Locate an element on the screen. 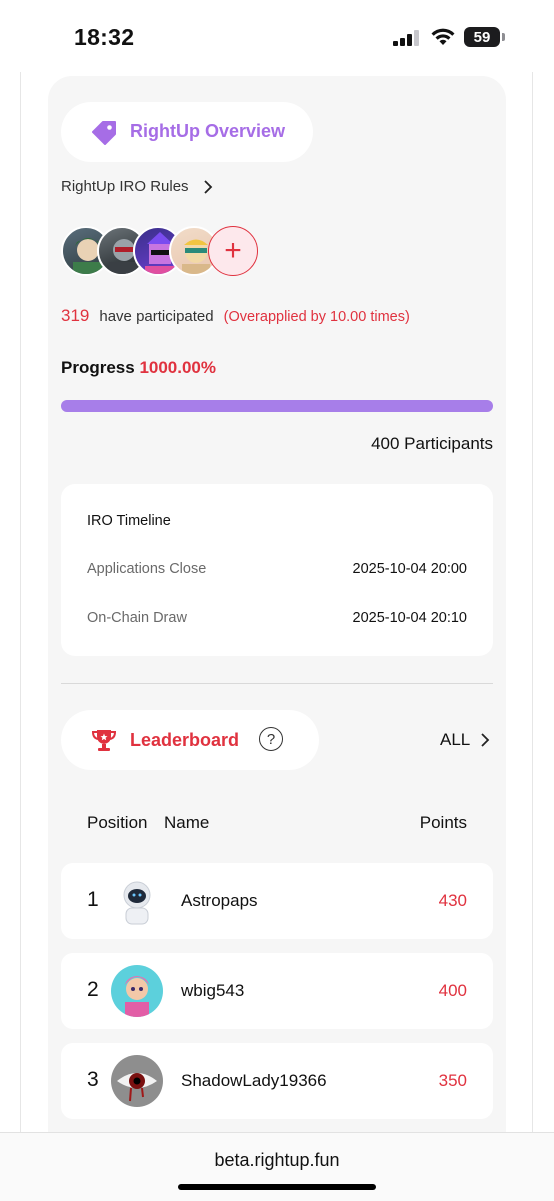 This screenshot has height=1201, width=554. row-points: 400 is located at coordinates (452, 990).